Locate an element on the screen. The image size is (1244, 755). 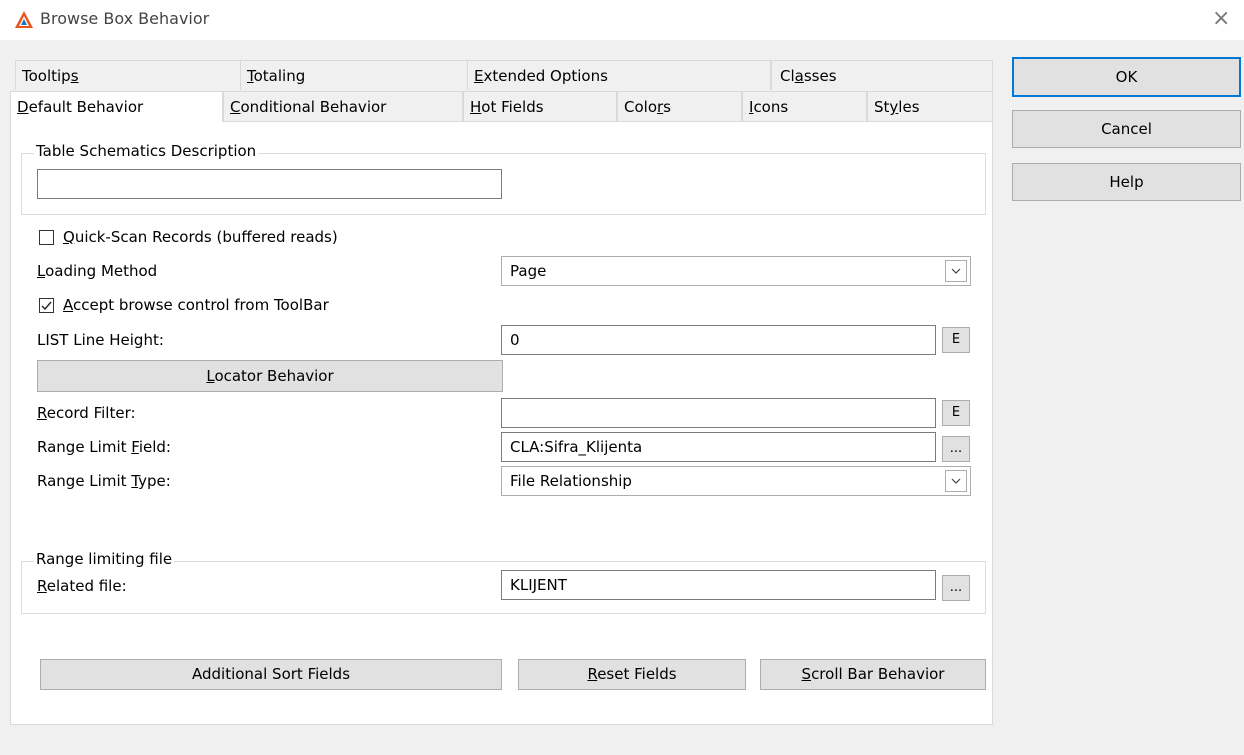
ok-button: OK is located at coordinates (1126, 77).